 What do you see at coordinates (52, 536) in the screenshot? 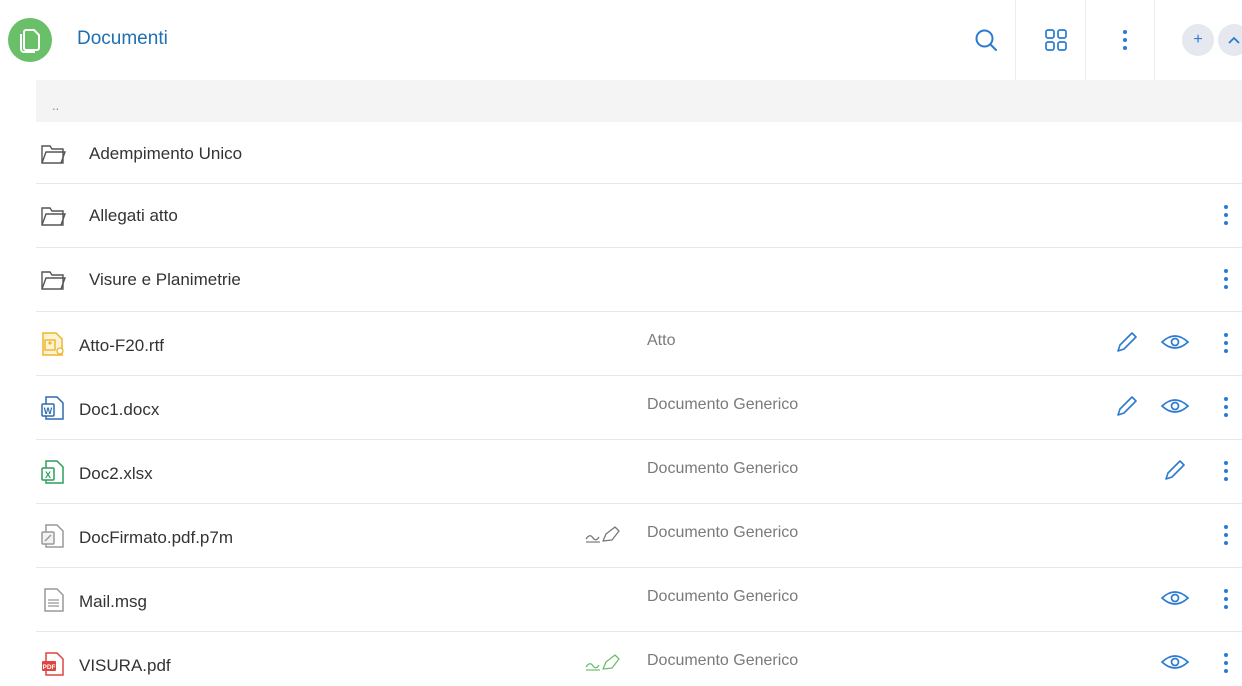
I see `signed-file-icon` at bounding box center [52, 536].